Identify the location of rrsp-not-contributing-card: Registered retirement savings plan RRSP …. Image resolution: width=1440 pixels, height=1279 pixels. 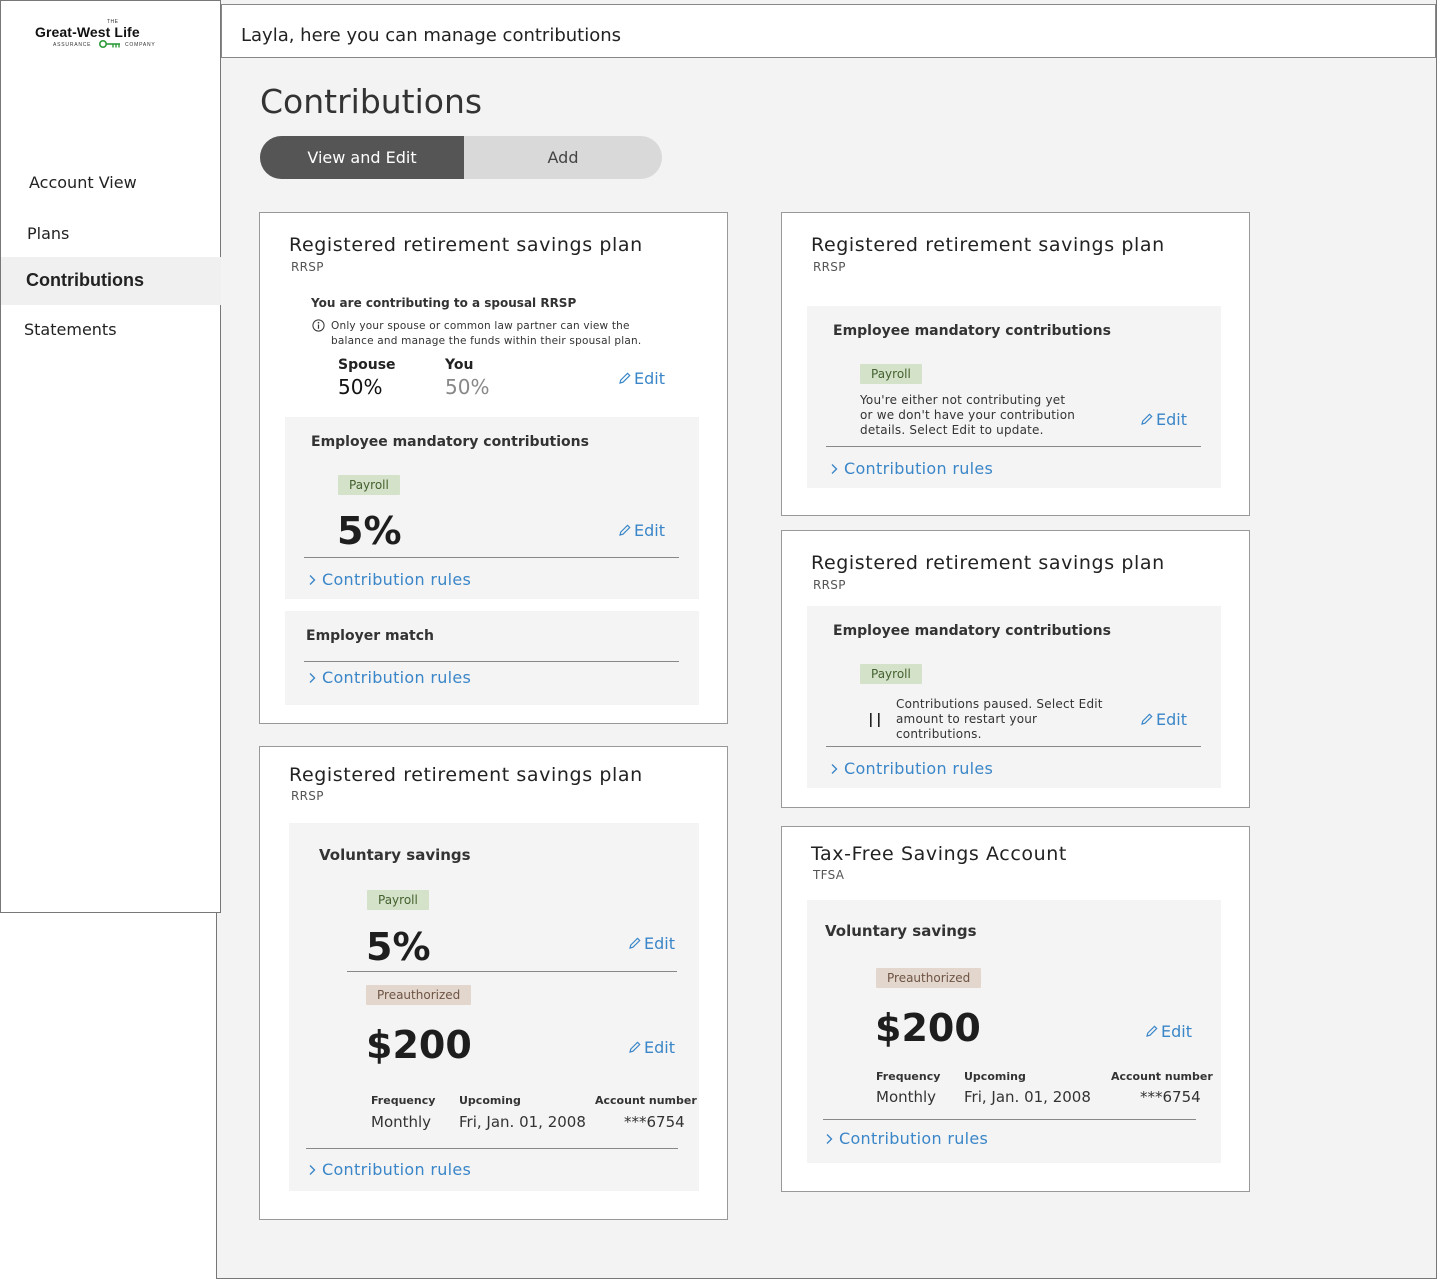
(1015, 364).